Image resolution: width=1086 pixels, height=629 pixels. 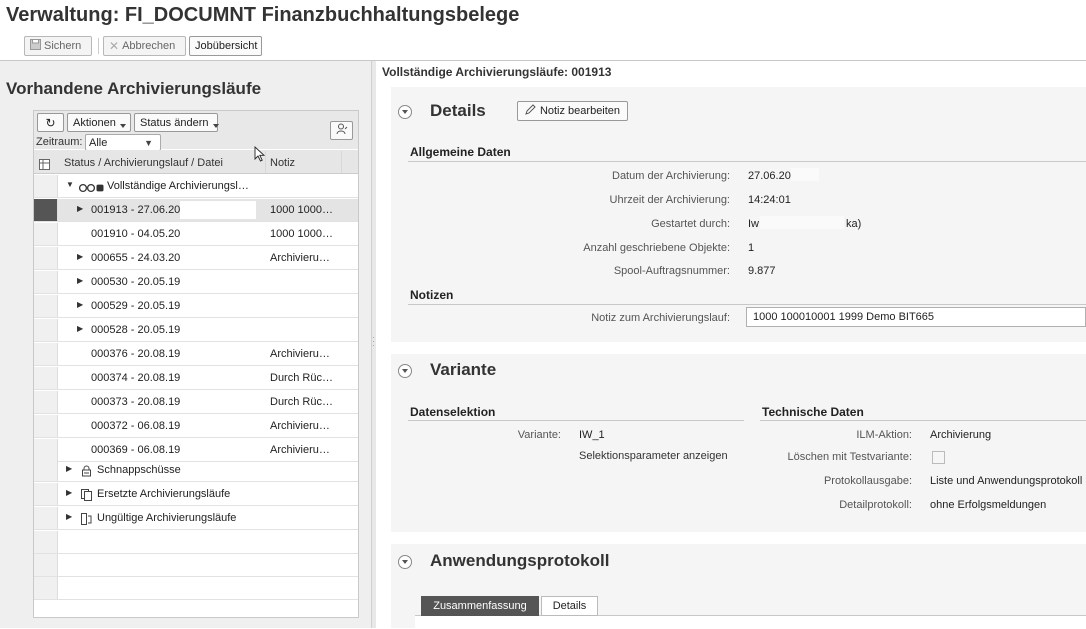 What do you see at coordinates (341, 162) in the screenshot?
I see `column-divider` at bounding box center [341, 162].